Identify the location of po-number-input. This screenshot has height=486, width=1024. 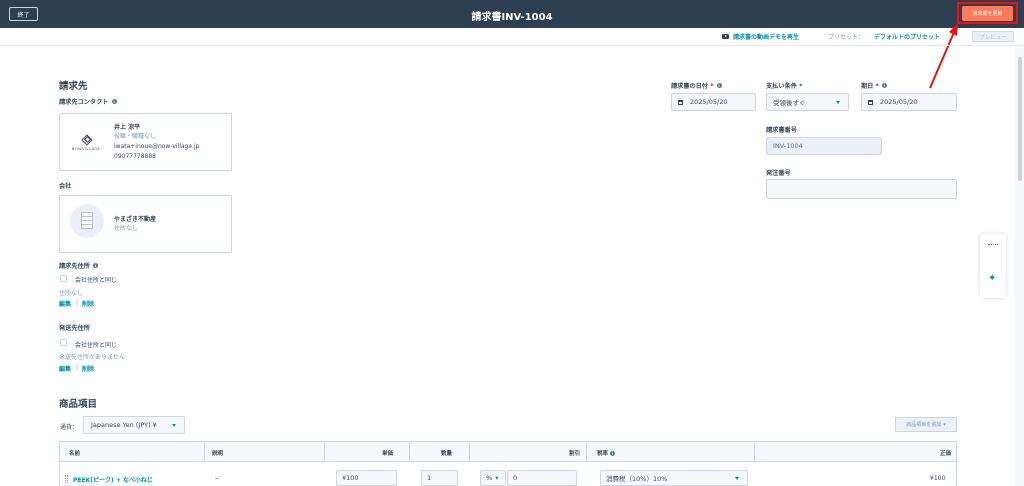
(861, 189).